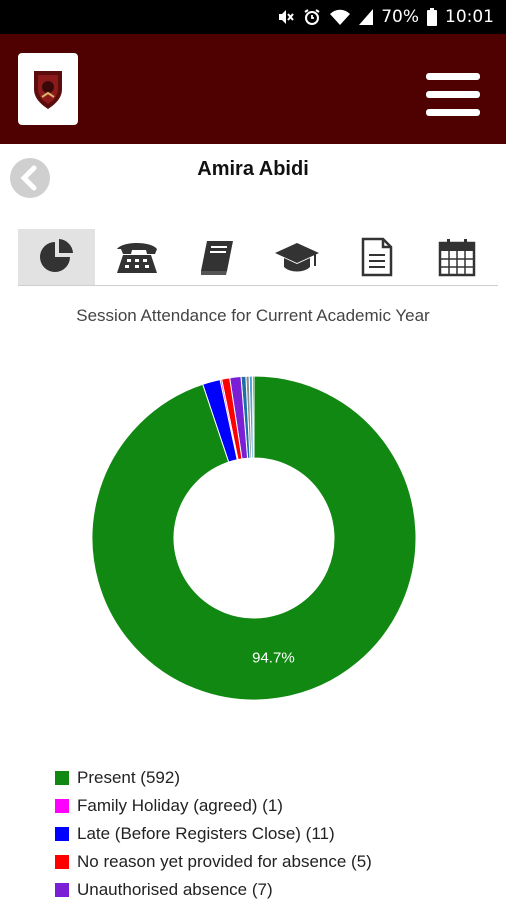 The width and height of the screenshot is (506, 904). I want to click on school-logo, so click(48, 89).